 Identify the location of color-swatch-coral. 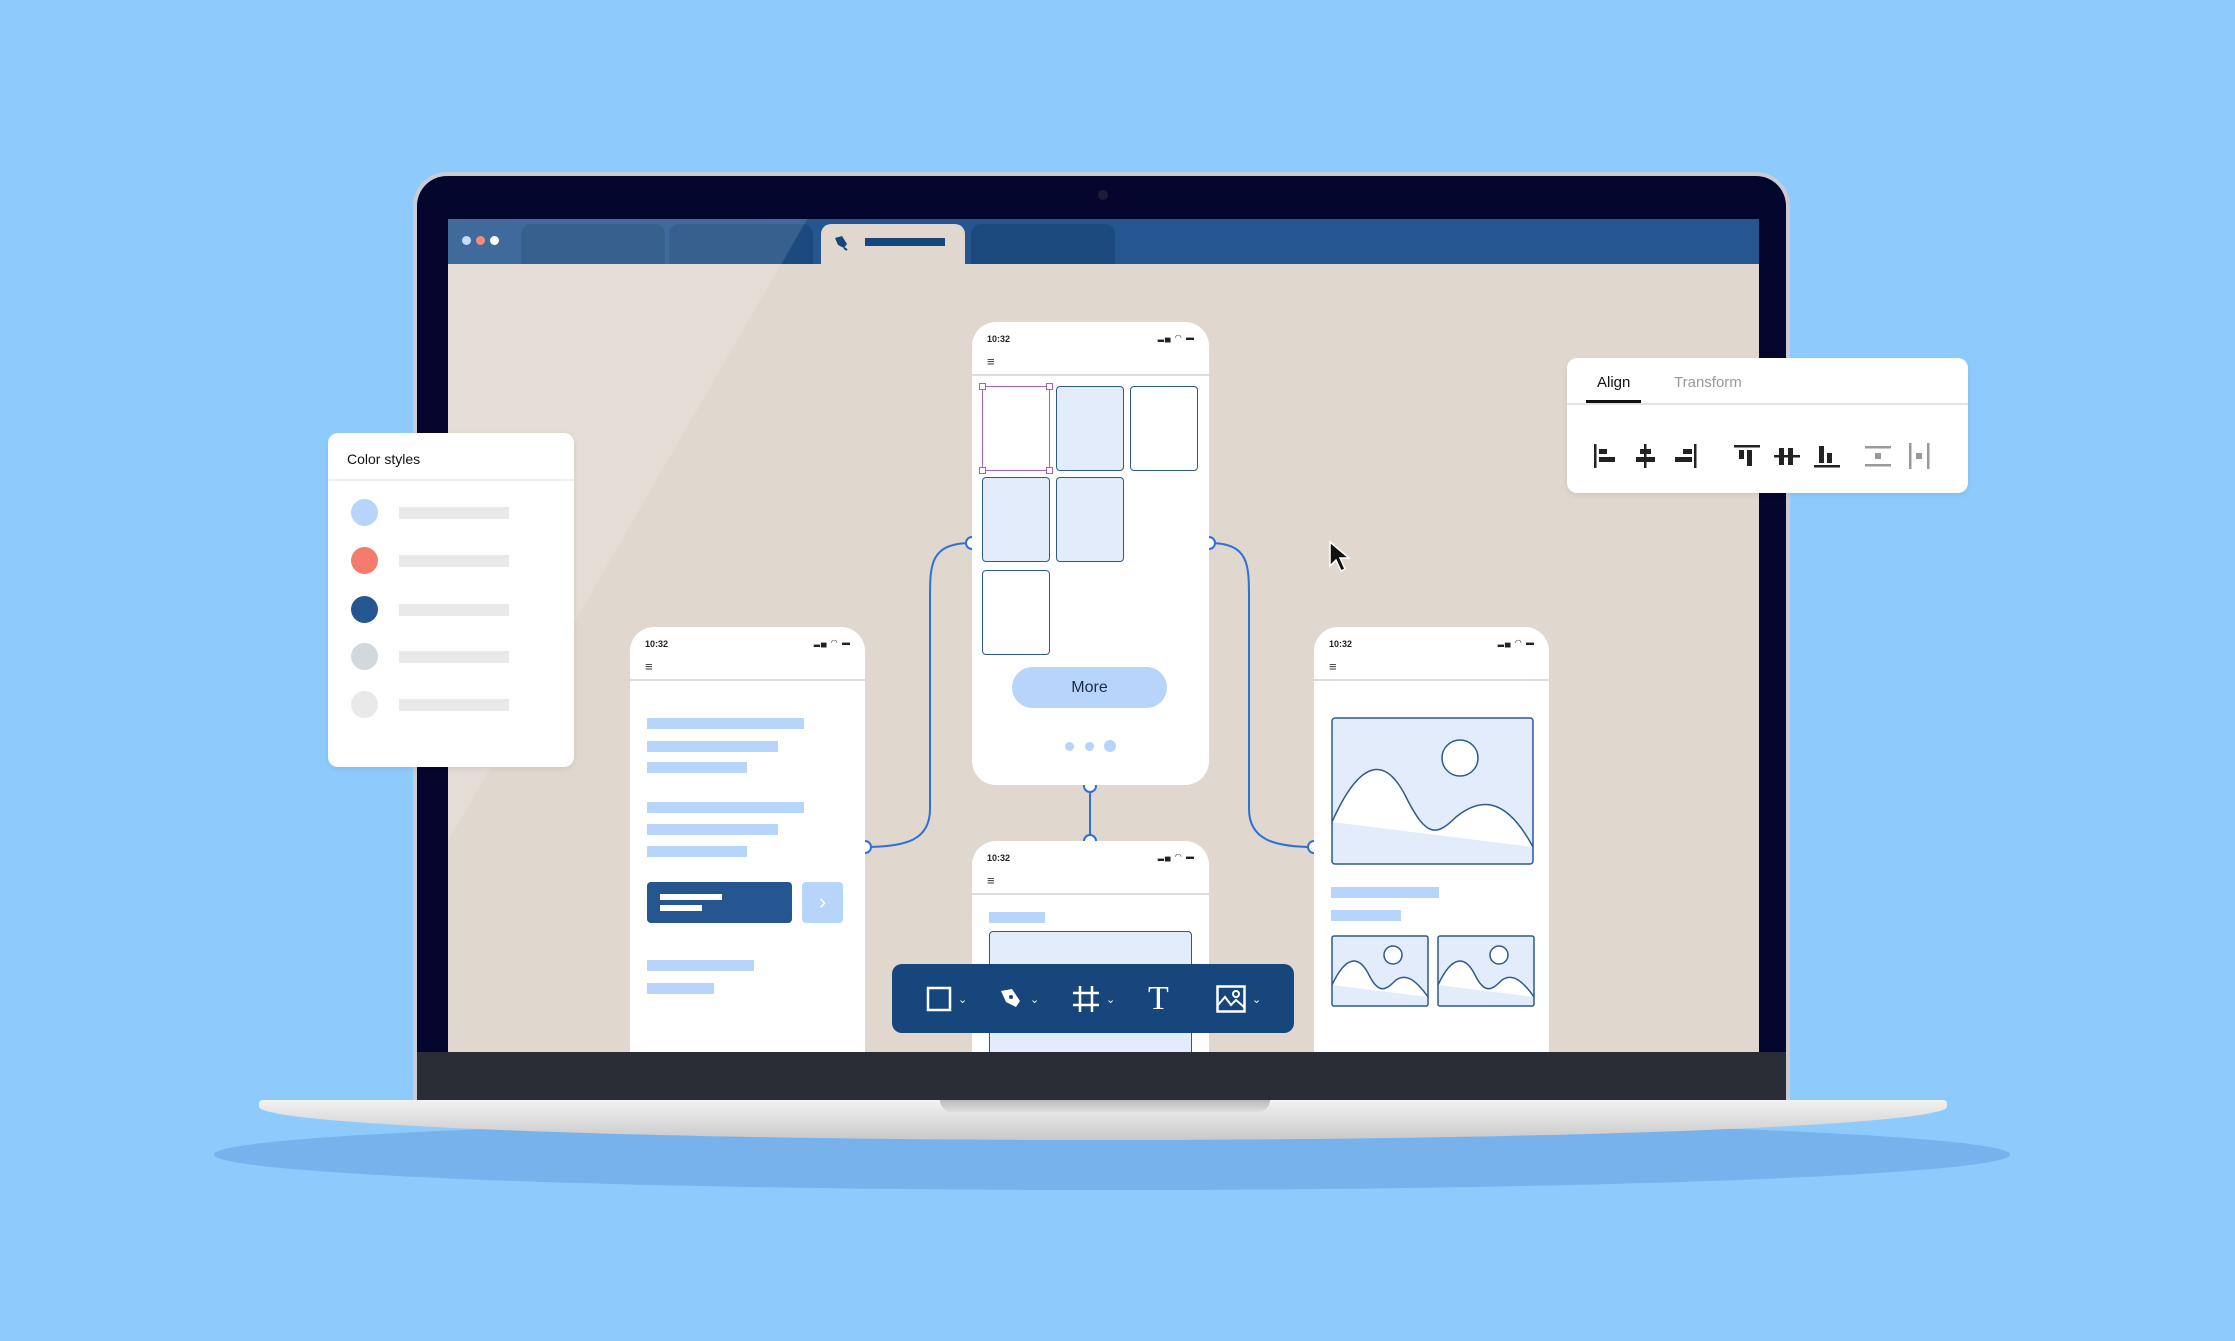
(364, 560).